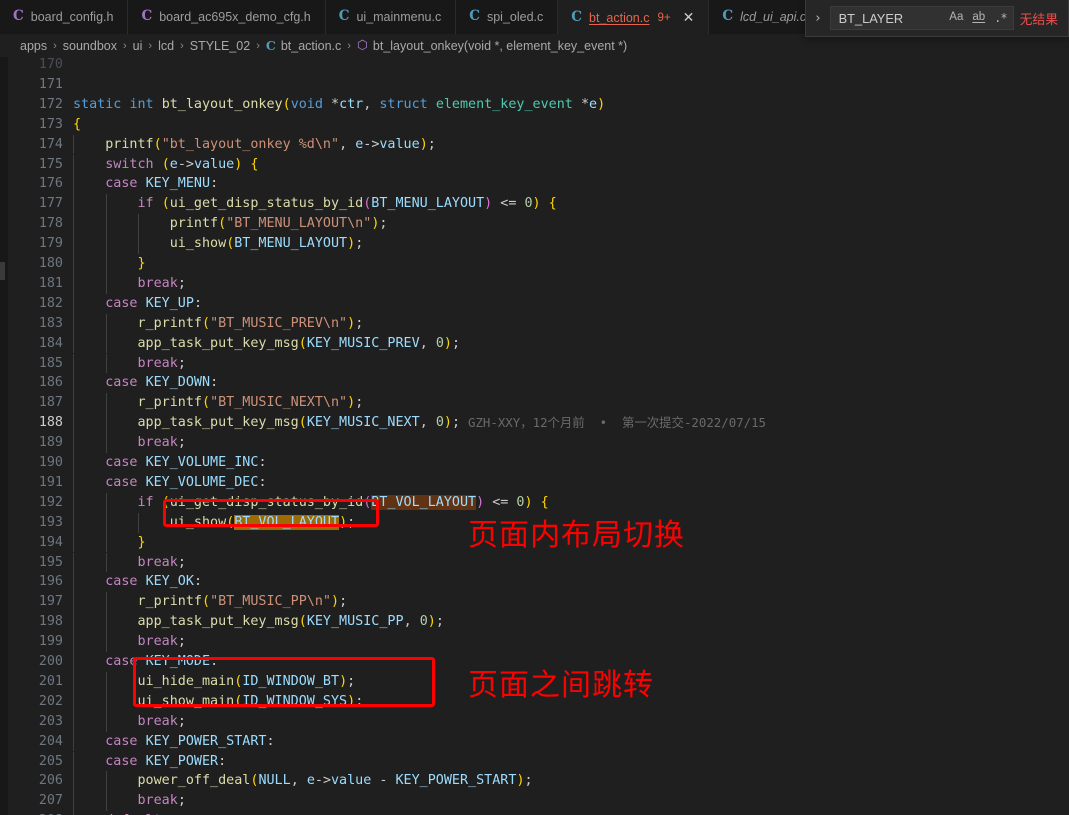 The height and width of the screenshot is (815, 1069). What do you see at coordinates (50, 661) in the screenshot?
I see `line-number: 200` at bounding box center [50, 661].